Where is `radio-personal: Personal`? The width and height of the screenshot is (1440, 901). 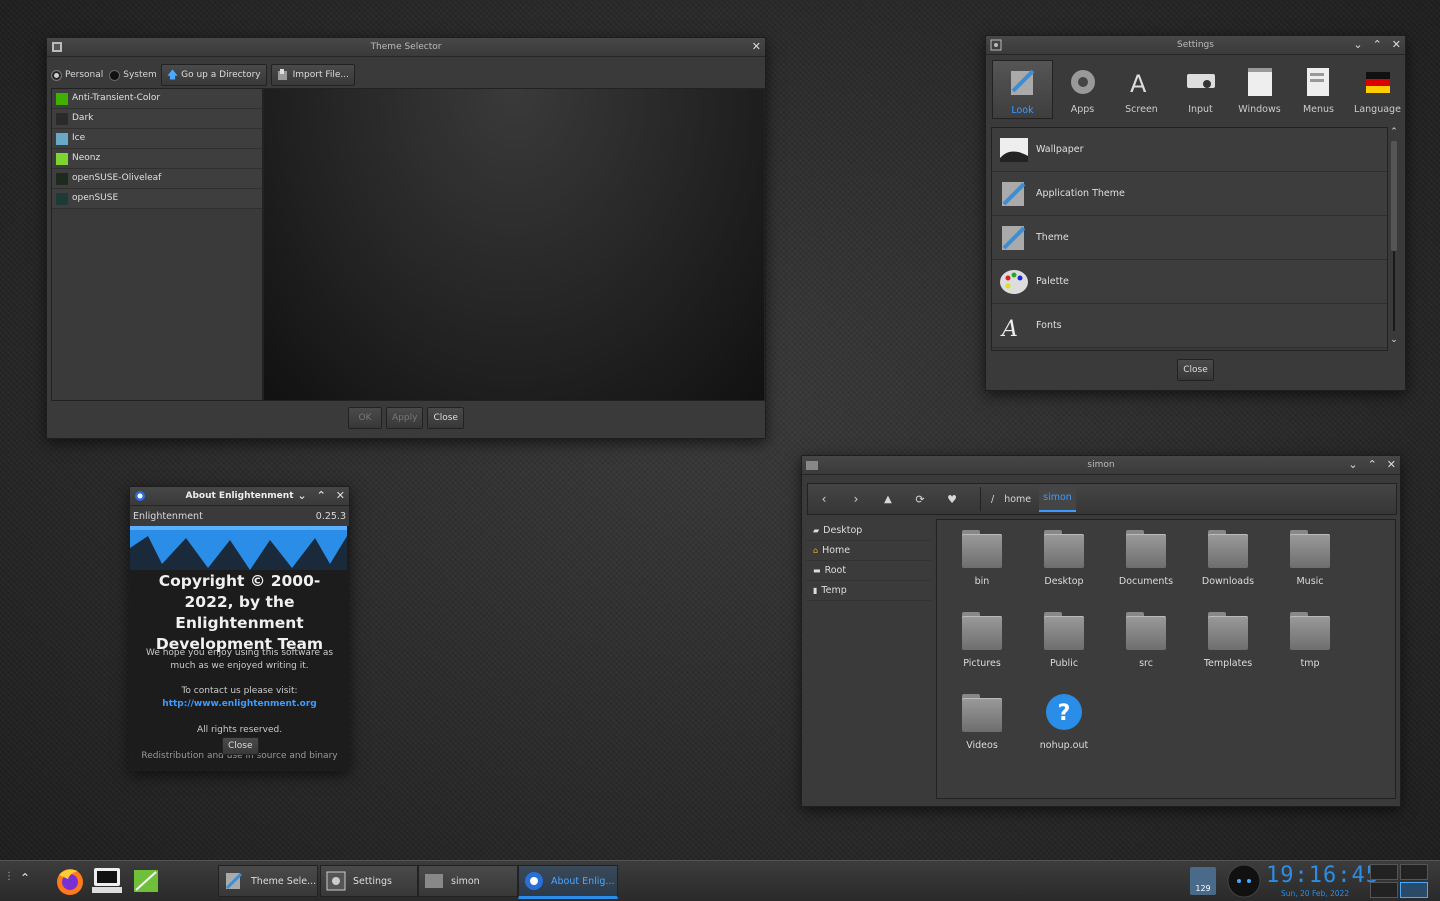
radio-personal: Personal is located at coordinates (77, 75).